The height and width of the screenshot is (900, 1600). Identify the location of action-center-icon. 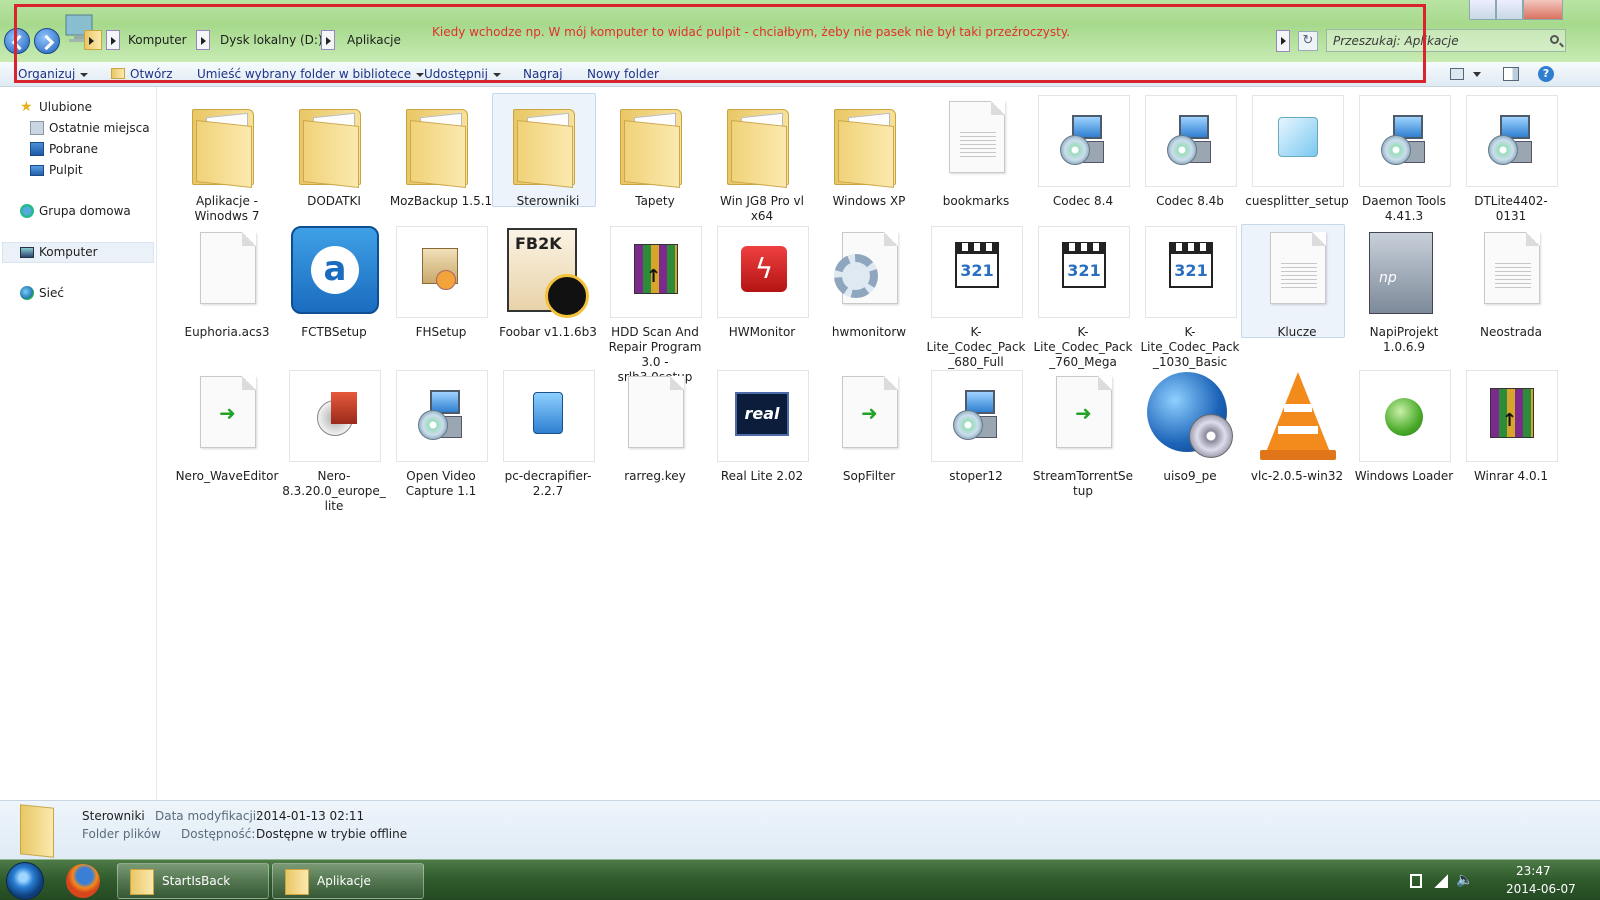
(1416, 881).